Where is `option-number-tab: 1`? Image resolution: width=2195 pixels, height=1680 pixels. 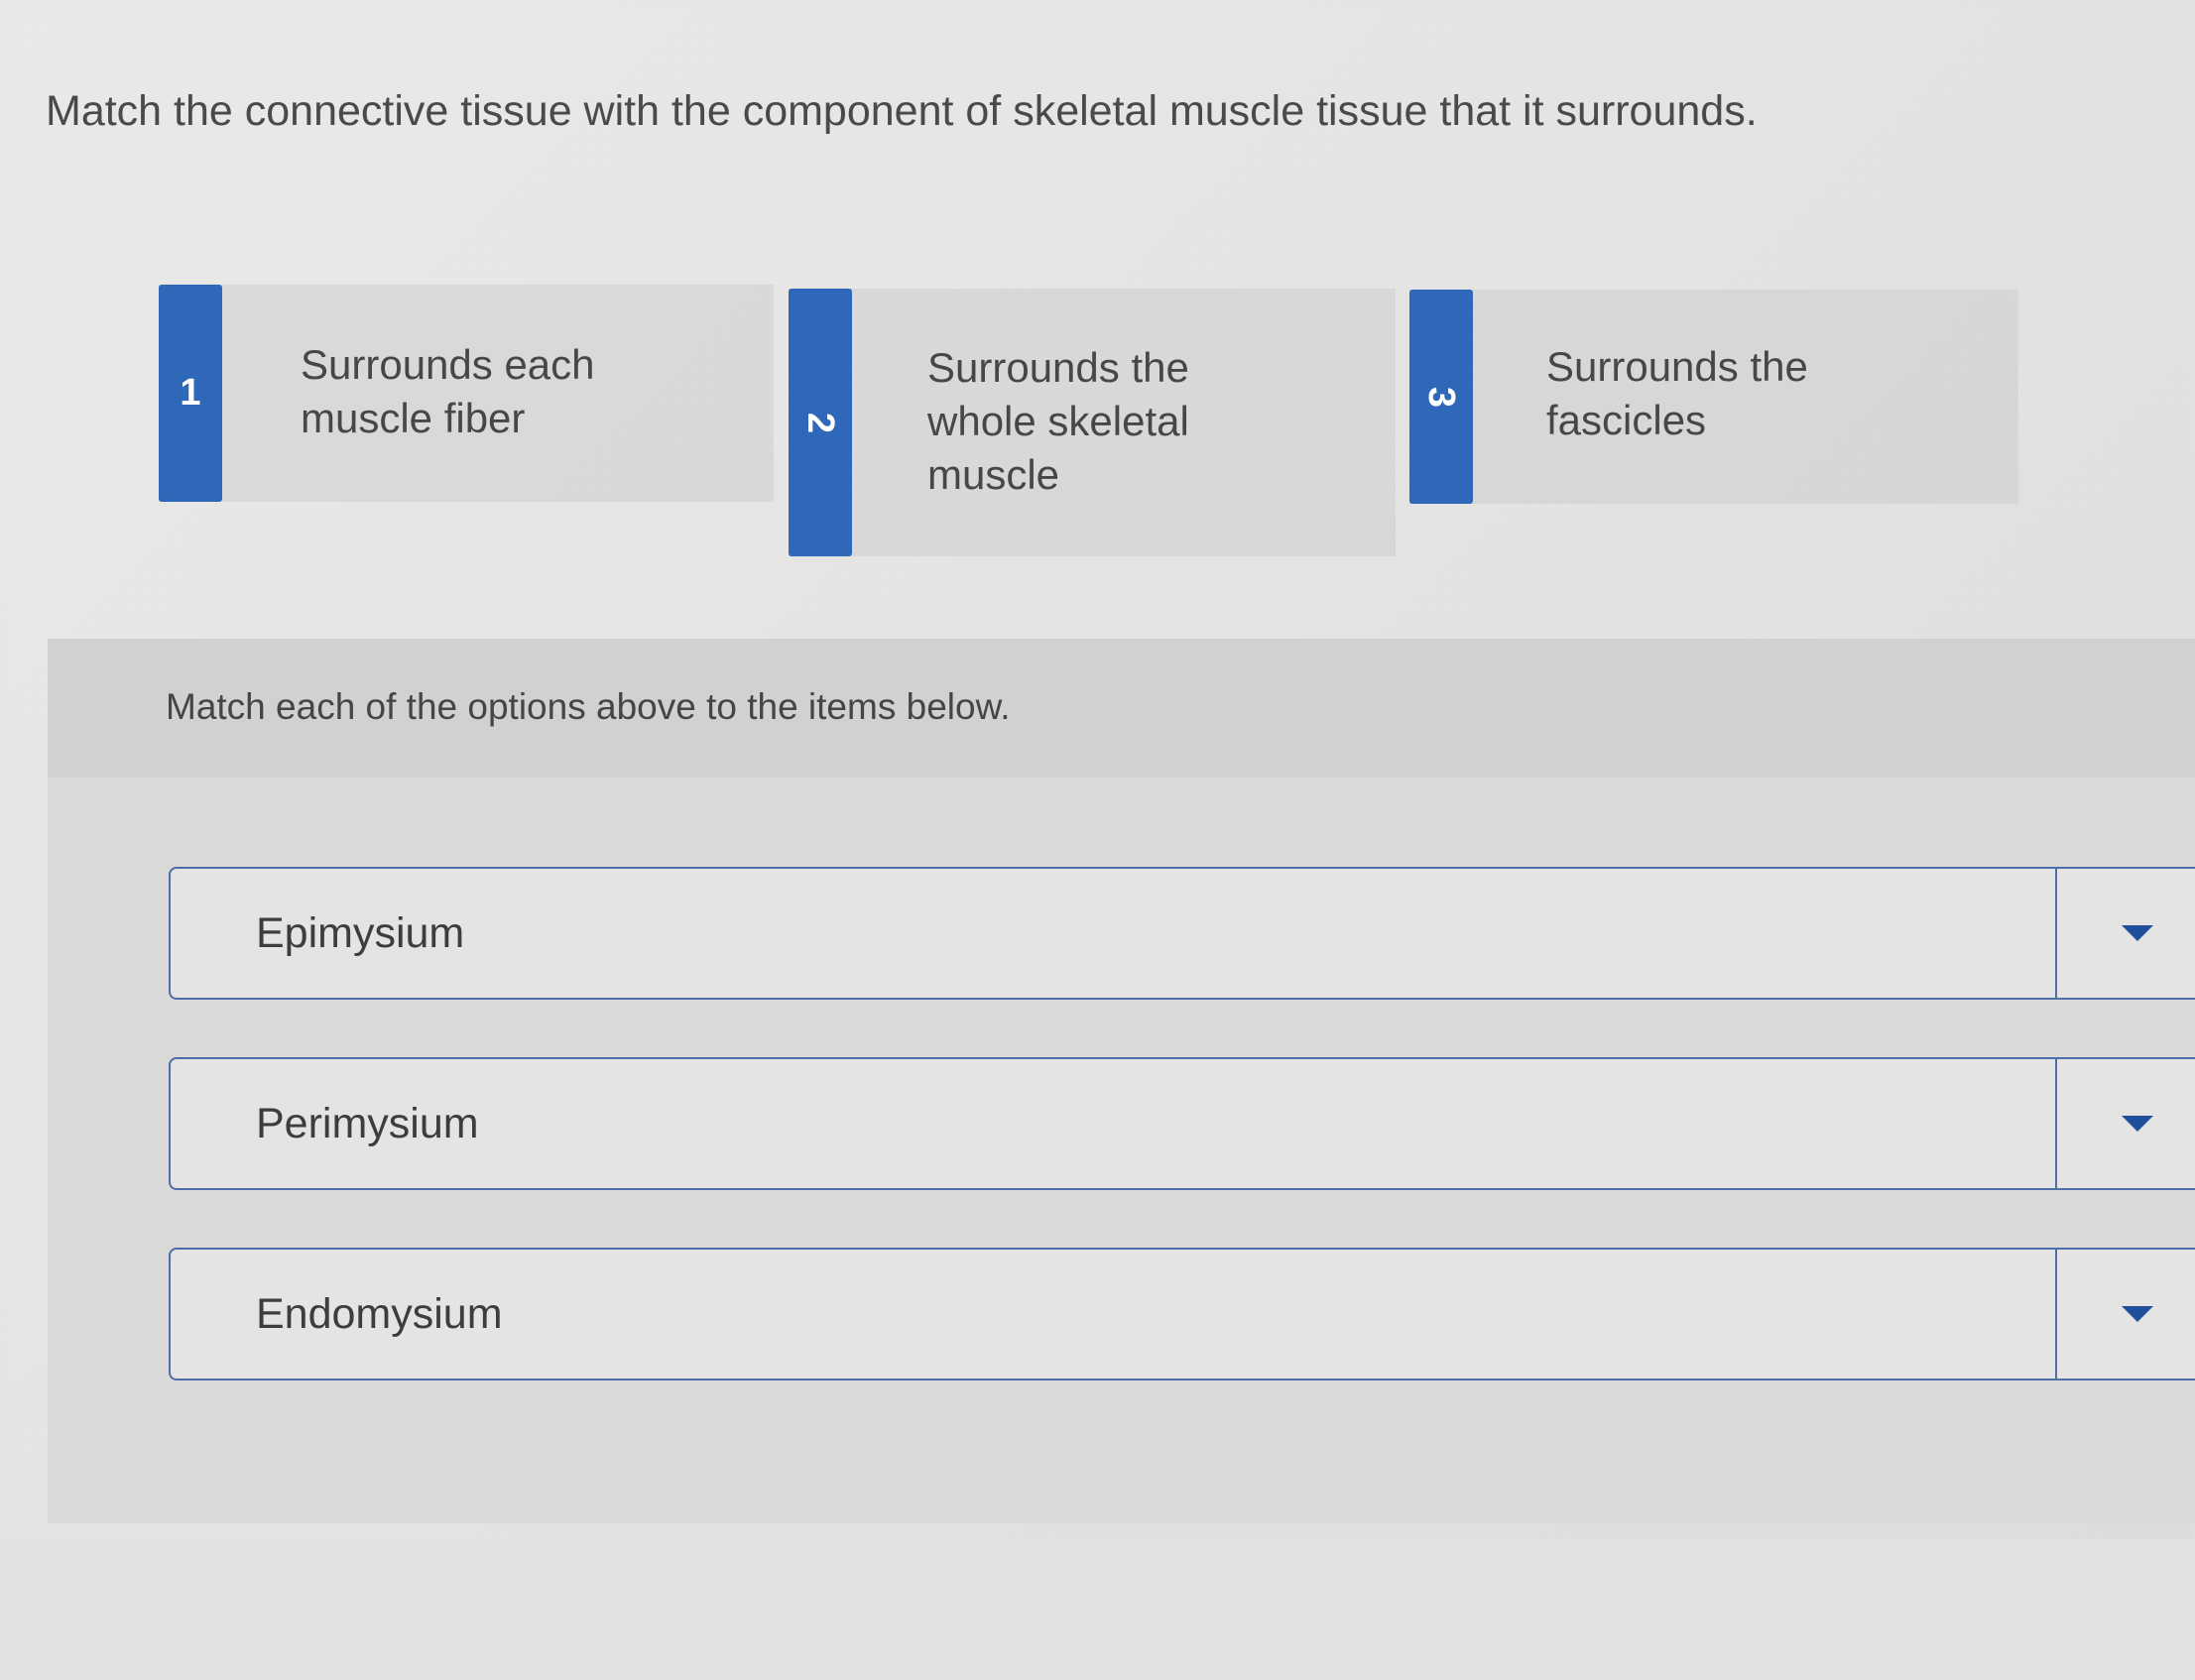 option-number-tab: 1 is located at coordinates (191, 393).